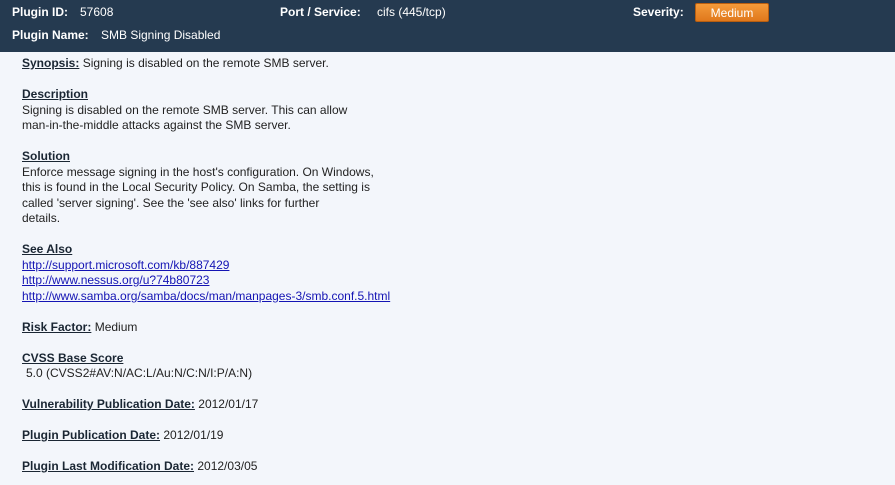 The height and width of the screenshot is (485, 895). What do you see at coordinates (46, 156) in the screenshot?
I see `solution-heading: Solution` at bounding box center [46, 156].